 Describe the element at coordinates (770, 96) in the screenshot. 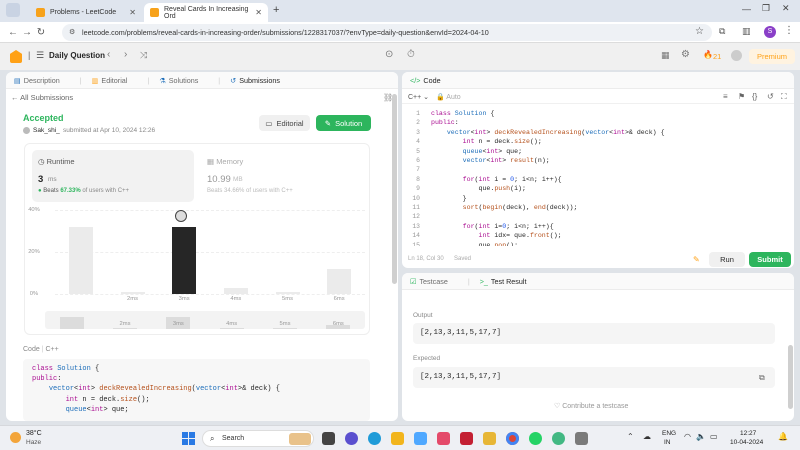

I see `reset-icon: ↺` at that location.